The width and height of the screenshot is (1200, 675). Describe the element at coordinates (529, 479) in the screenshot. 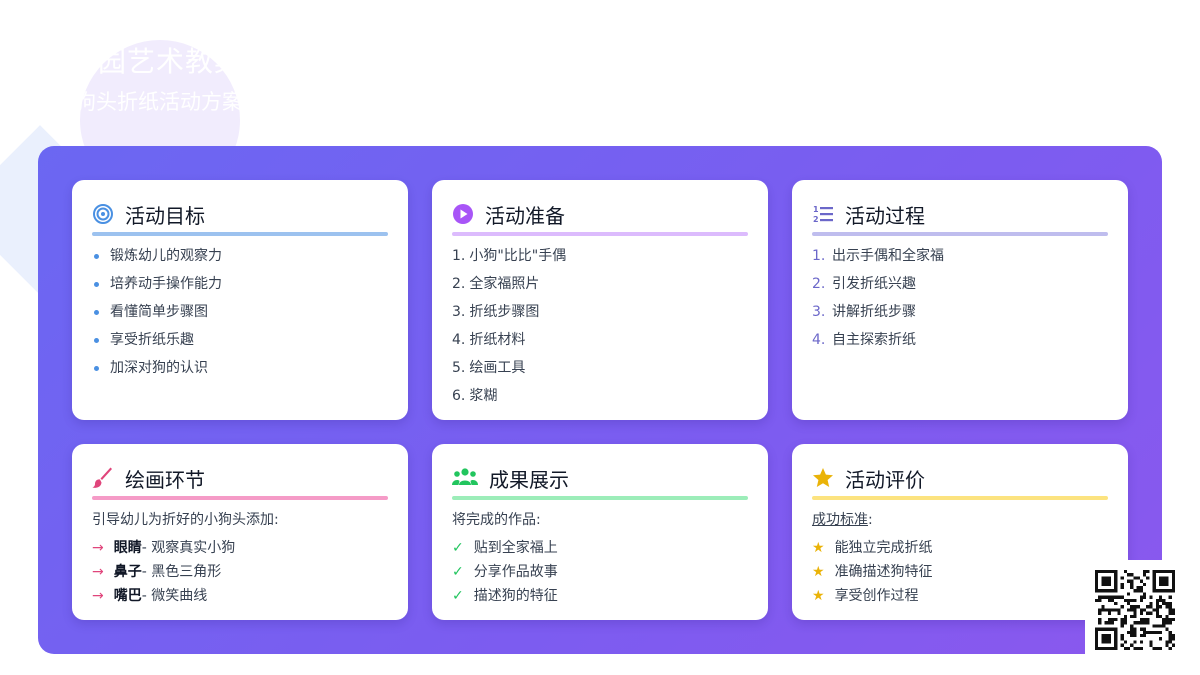

I see `card-title: 成果展示` at that location.